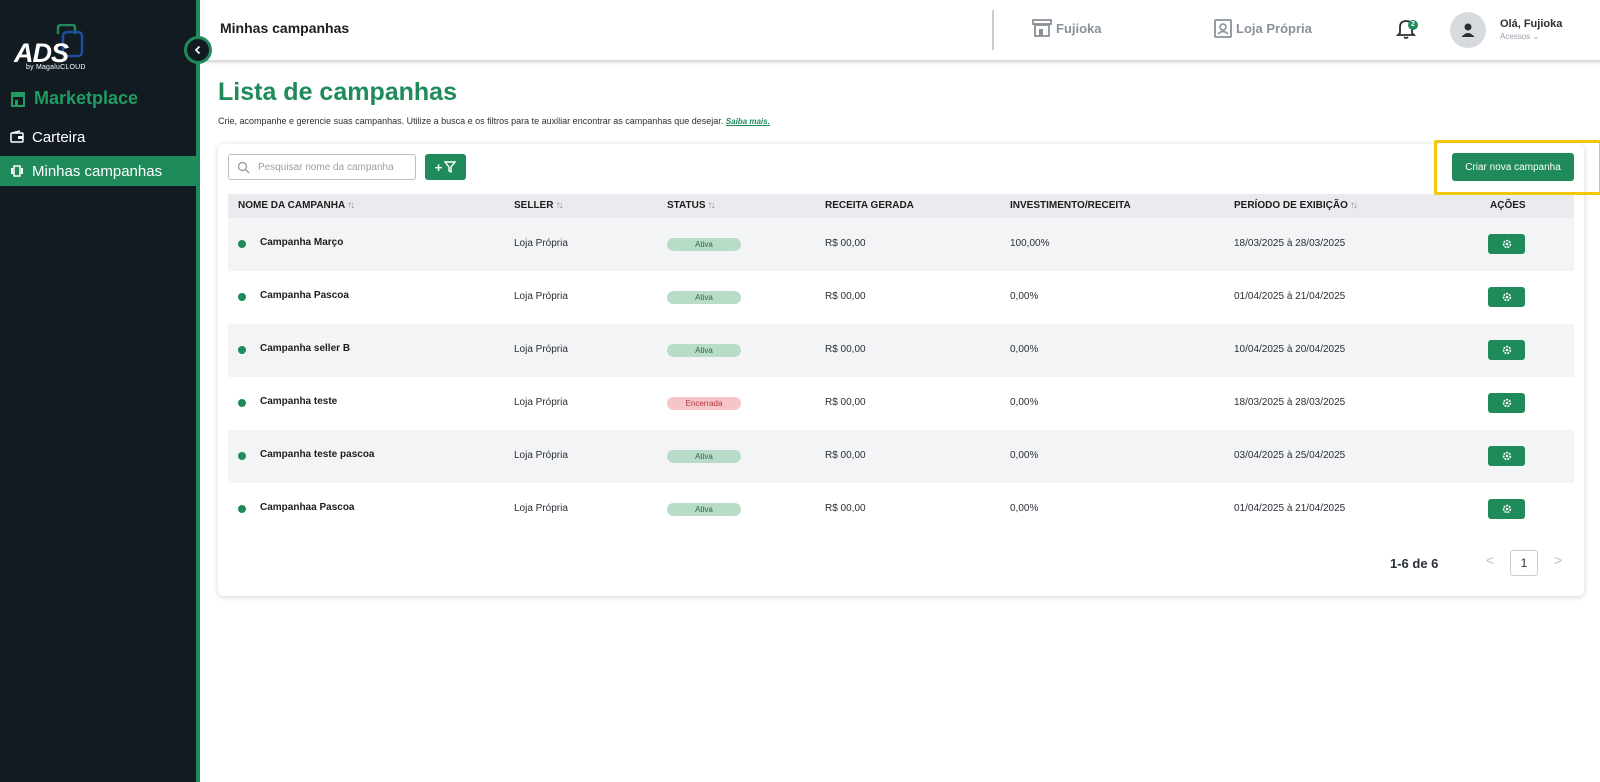 Image resolution: width=1600 pixels, height=782 pixels. I want to click on column-header-periodo: PERÍODO DE EXIBIÇÃO ↑↓, so click(1296, 205).